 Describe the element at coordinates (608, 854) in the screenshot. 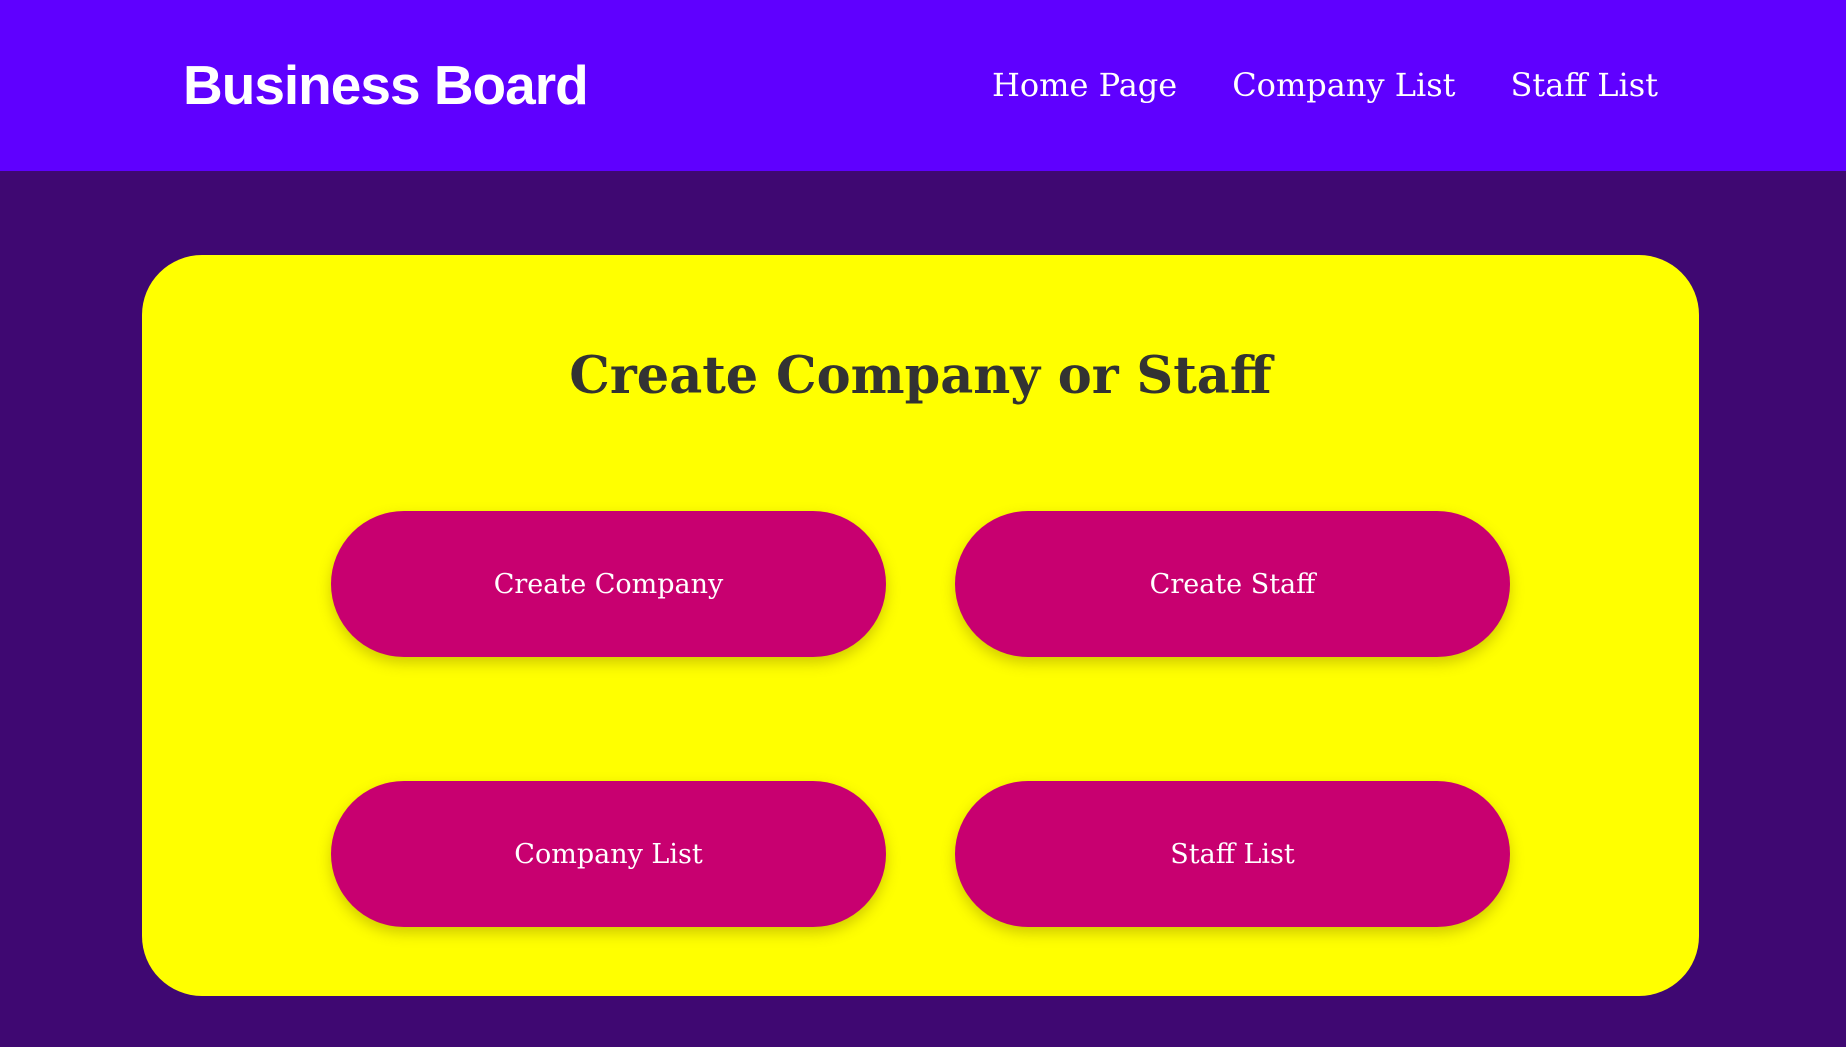

I see `company-list-button: Company List` at that location.